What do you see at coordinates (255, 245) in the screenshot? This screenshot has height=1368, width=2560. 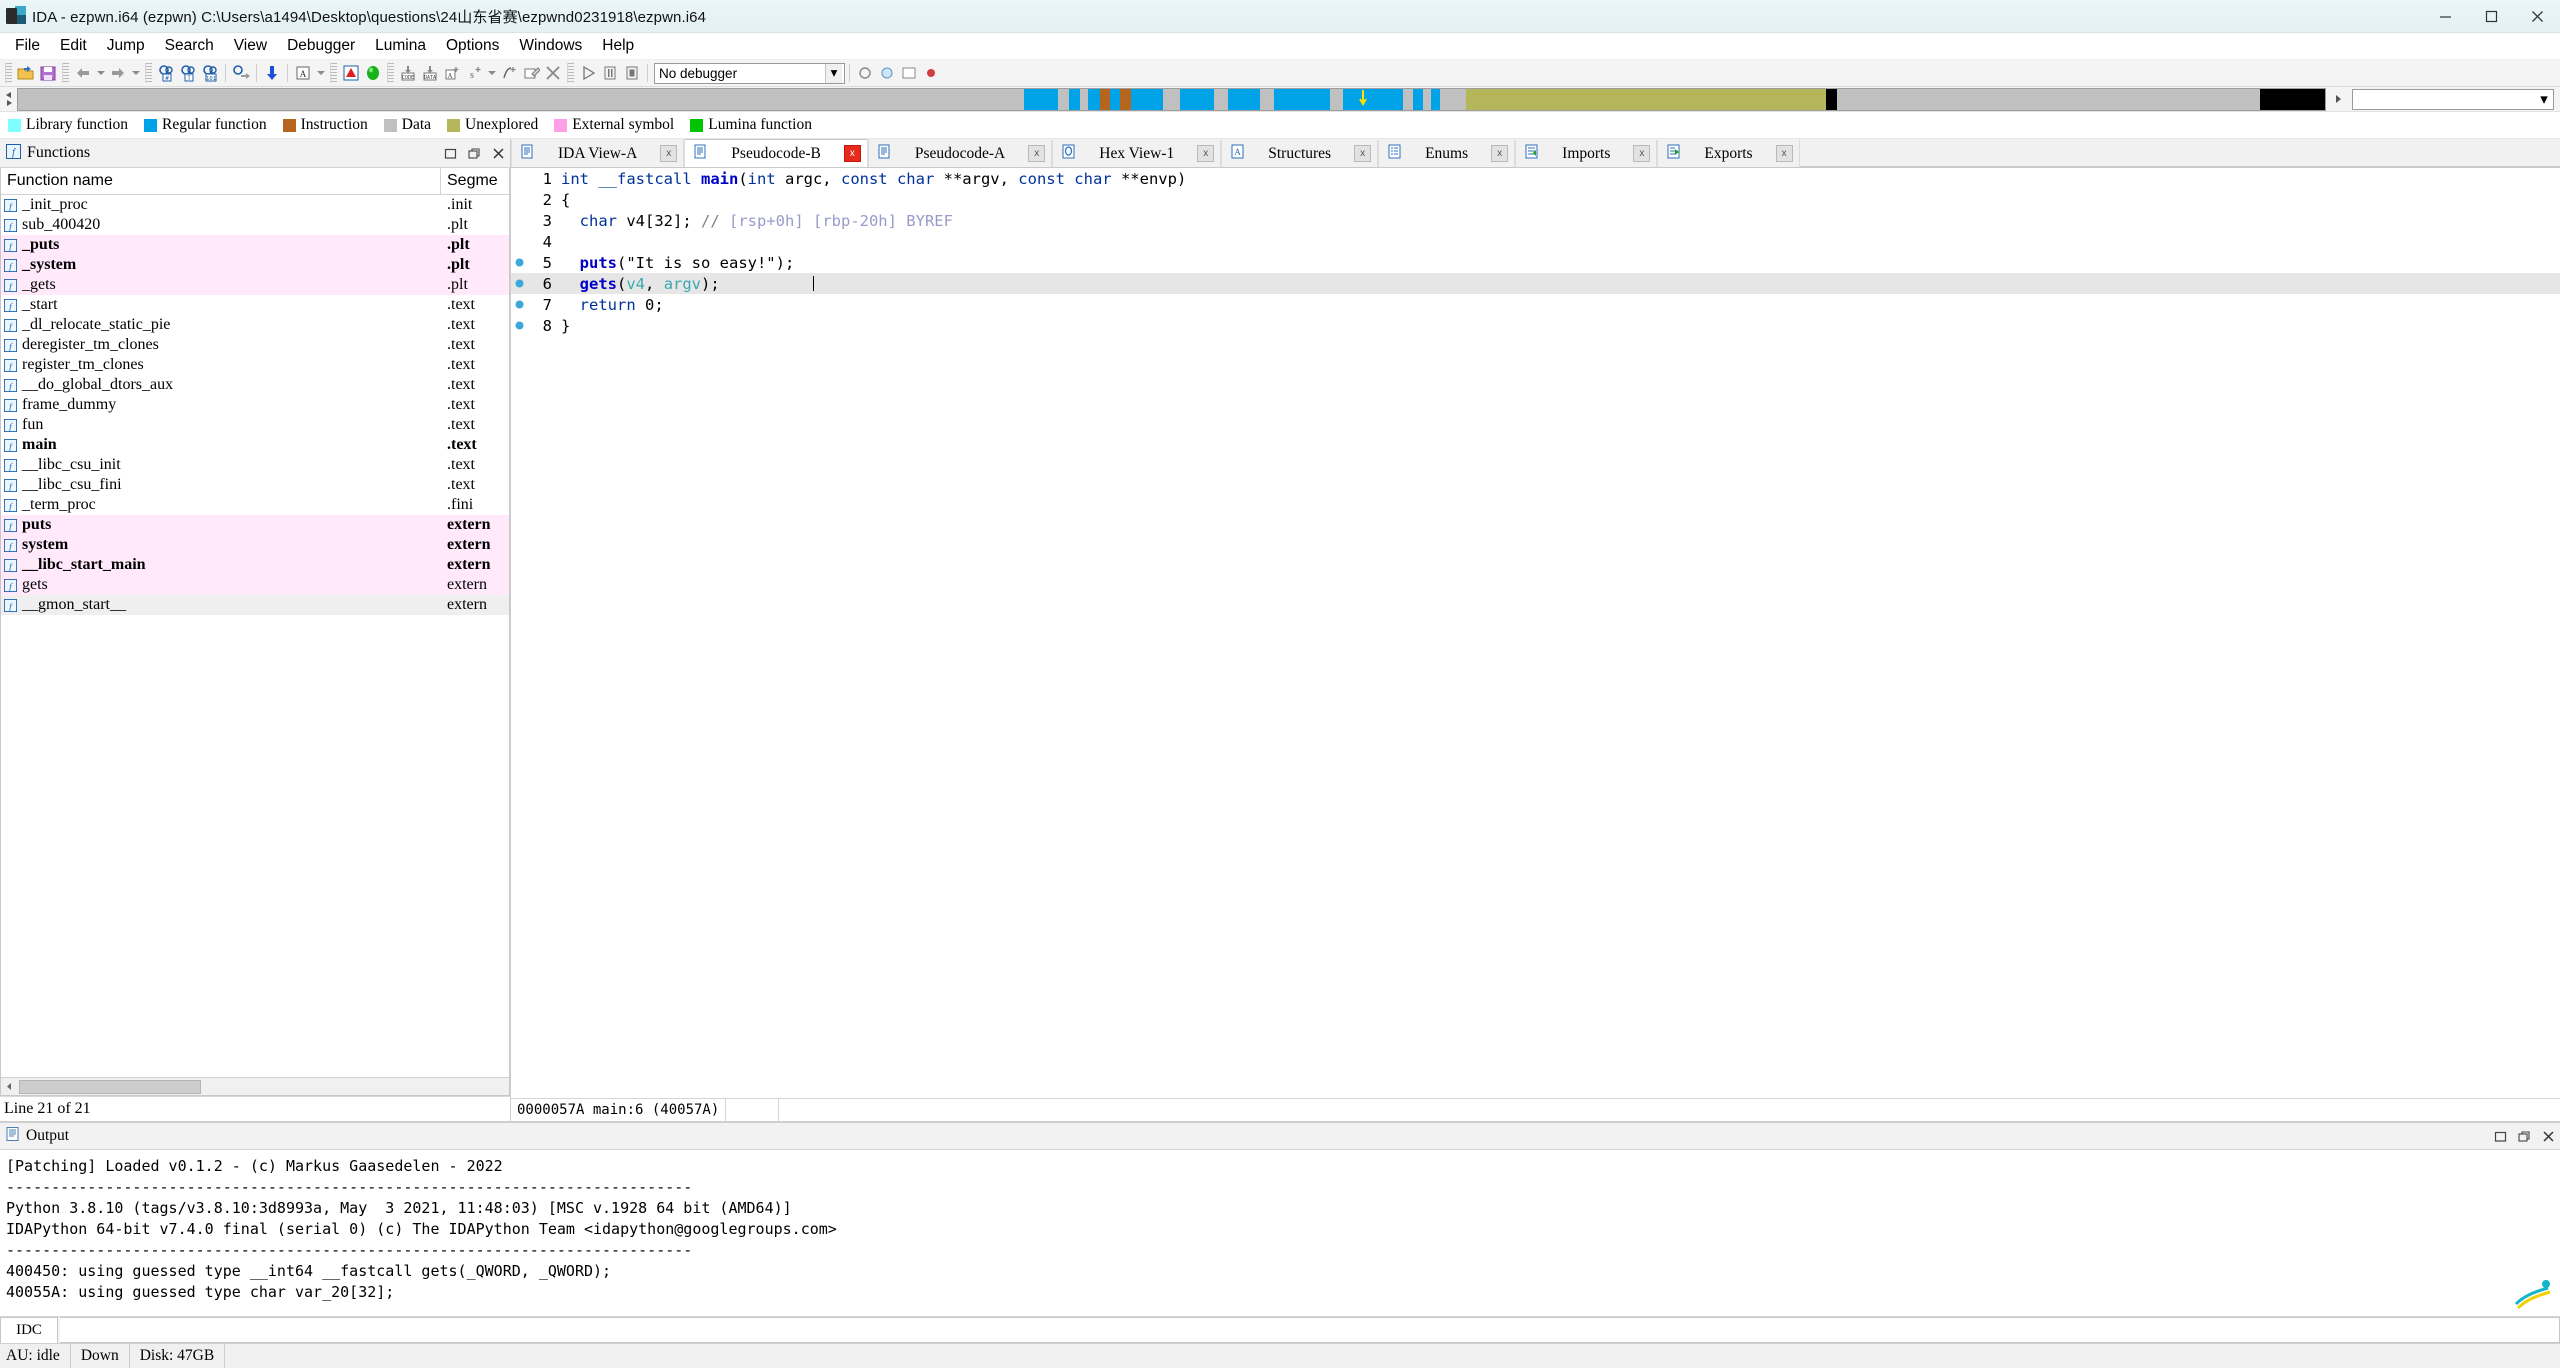 I see `function-list-row: f _puts .plt` at bounding box center [255, 245].